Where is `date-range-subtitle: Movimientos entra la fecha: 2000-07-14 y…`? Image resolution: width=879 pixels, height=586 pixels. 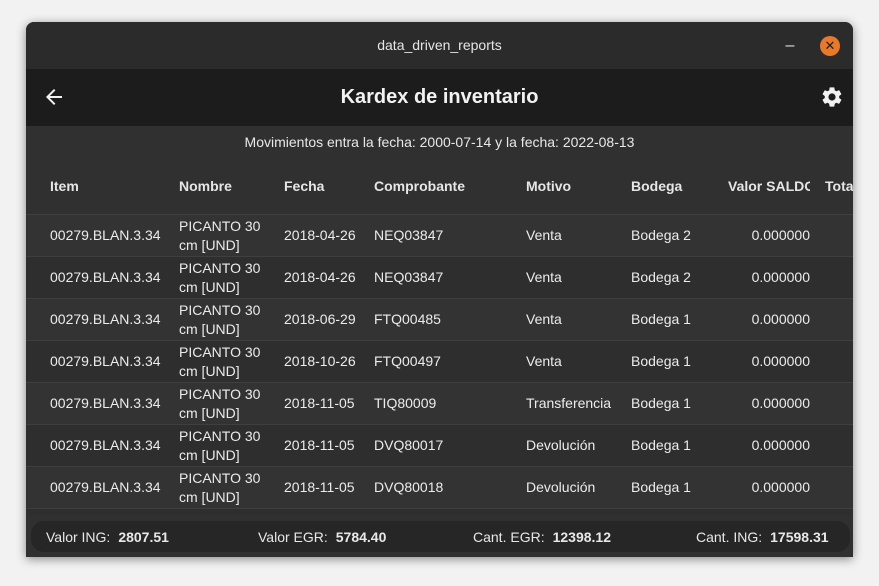
date-range-subtitle: Movimientos entra la fecha: 2000-07-14 y… is located at coordinates (439, 142).